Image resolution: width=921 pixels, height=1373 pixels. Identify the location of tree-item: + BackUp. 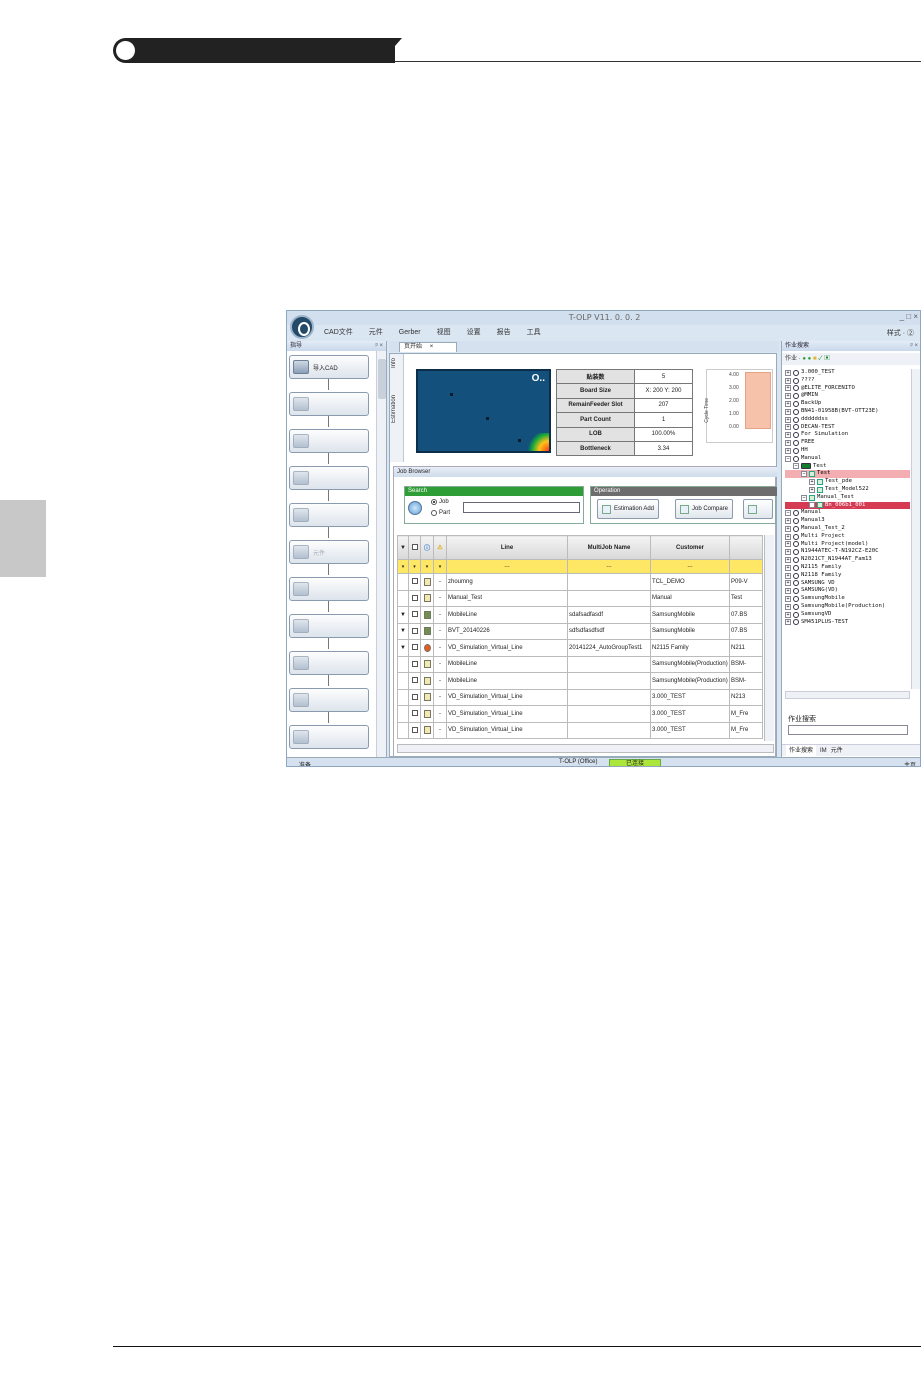
(847, 404).